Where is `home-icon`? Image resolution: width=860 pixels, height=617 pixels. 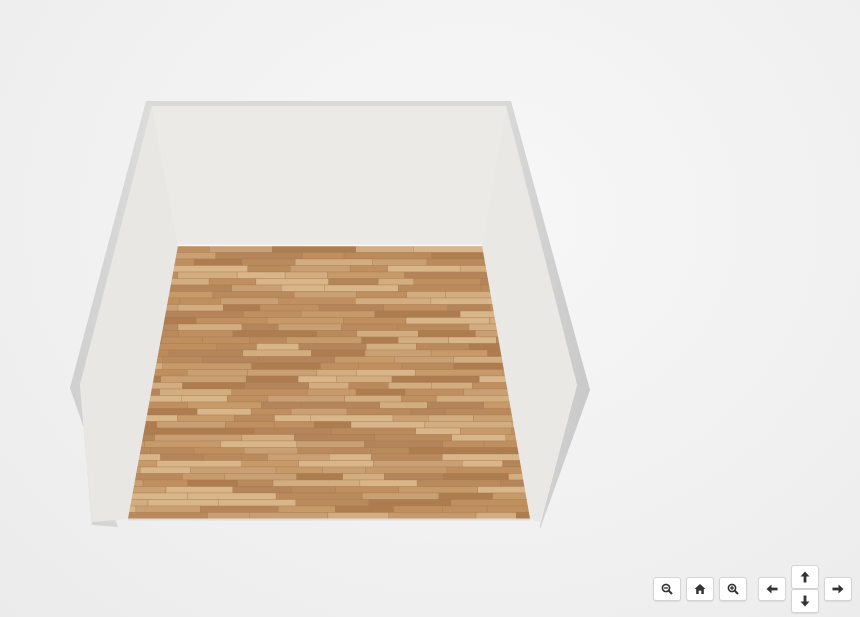
home-icon is located at coordinates (700, 589).